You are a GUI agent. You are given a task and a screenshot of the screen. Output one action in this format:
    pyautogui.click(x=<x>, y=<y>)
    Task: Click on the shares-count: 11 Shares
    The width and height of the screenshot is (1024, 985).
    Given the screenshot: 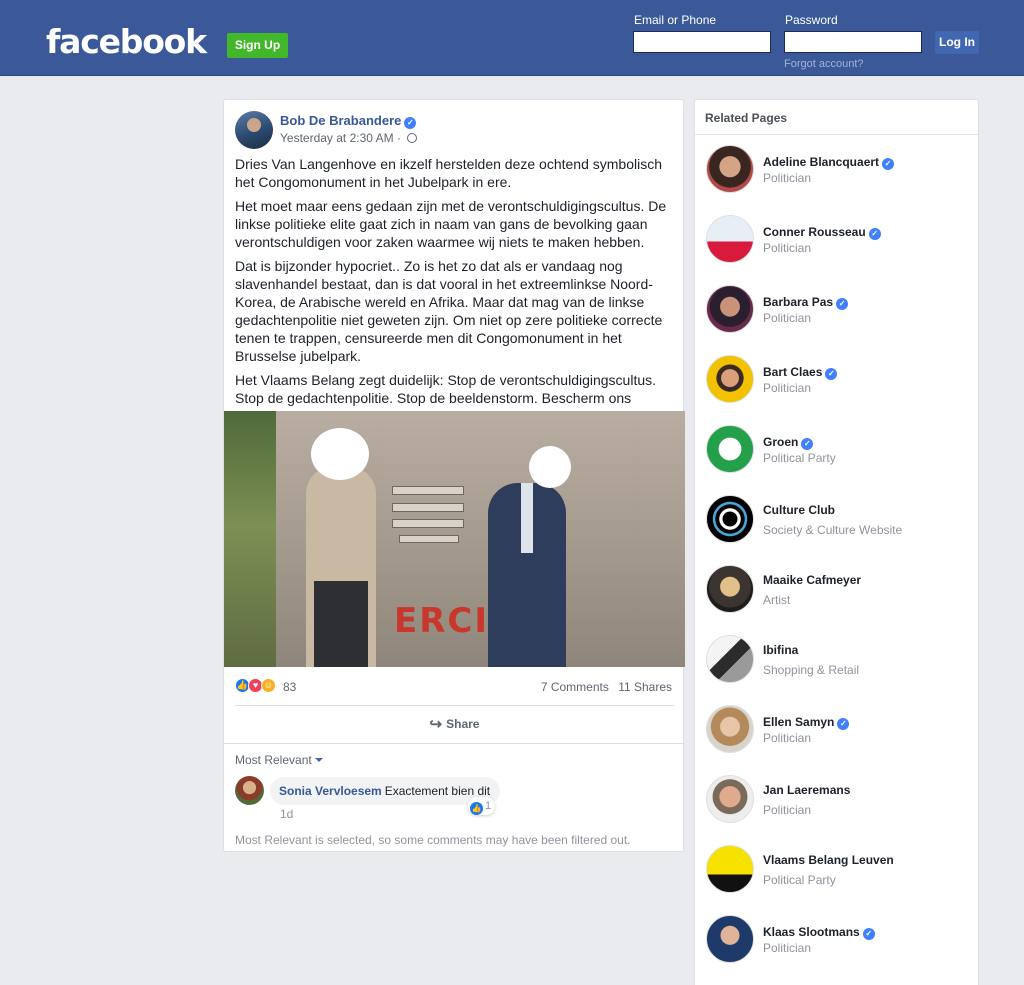 What is the action you would take?
    pyautogui.click(x=645, y=687)
    